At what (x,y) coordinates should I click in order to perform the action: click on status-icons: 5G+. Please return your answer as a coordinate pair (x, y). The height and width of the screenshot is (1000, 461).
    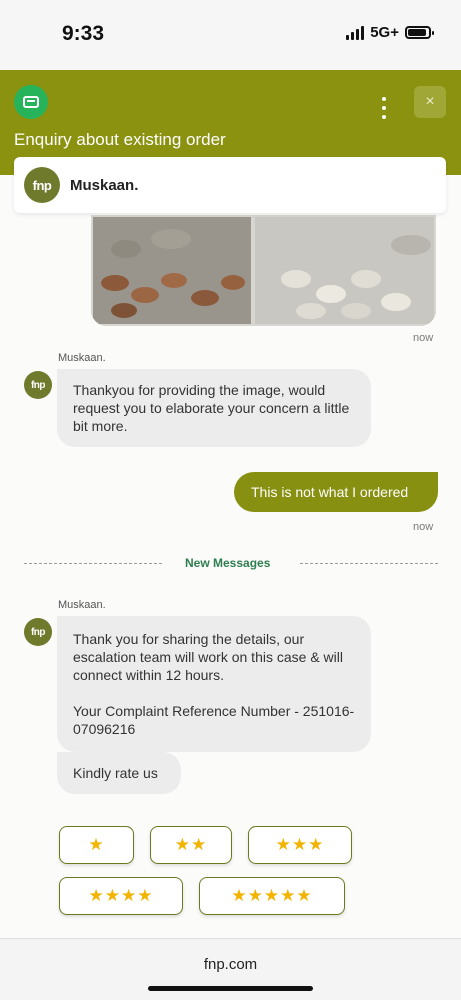
    Looking at the image, I should click on (390, 32).